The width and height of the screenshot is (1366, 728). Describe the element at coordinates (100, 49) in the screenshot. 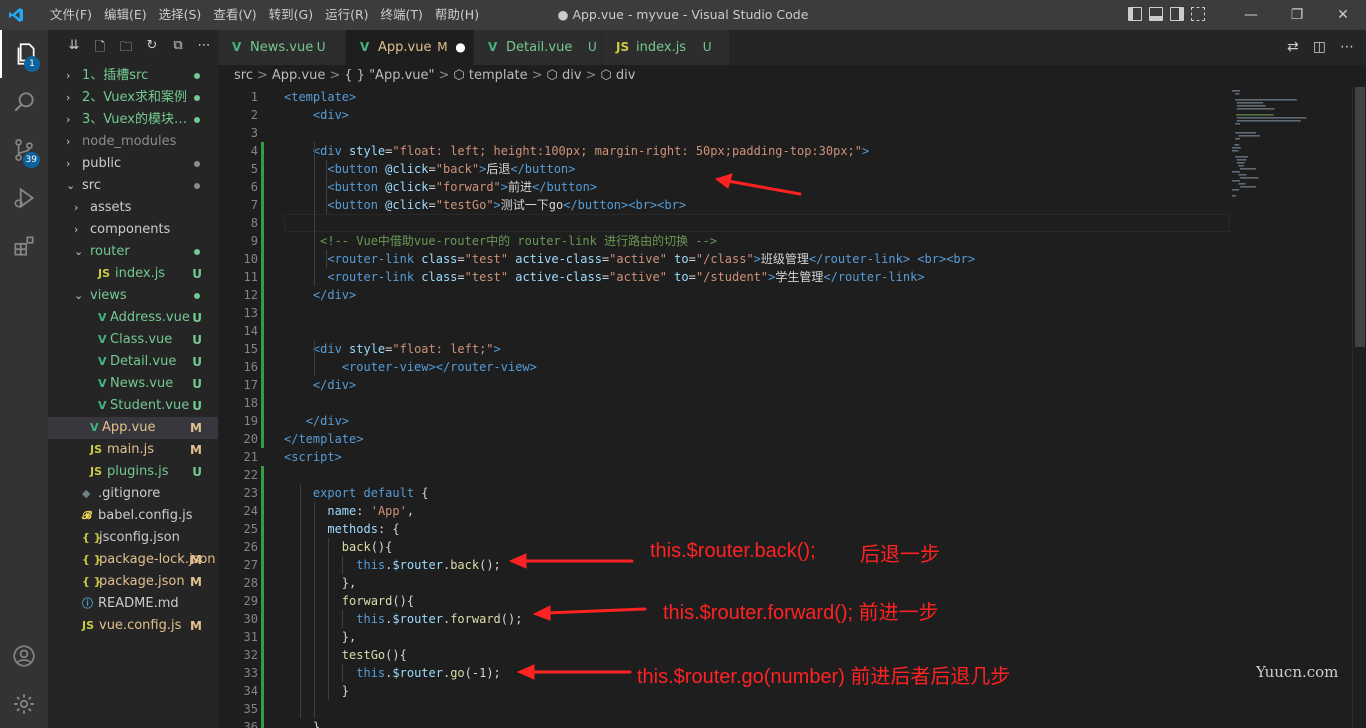

I see `new-file-icon: 🗋` at that location.